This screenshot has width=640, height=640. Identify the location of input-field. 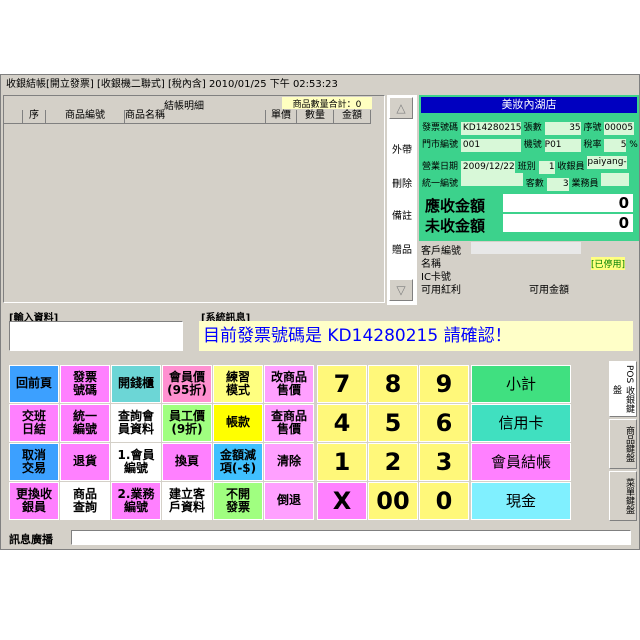
(96, 336).